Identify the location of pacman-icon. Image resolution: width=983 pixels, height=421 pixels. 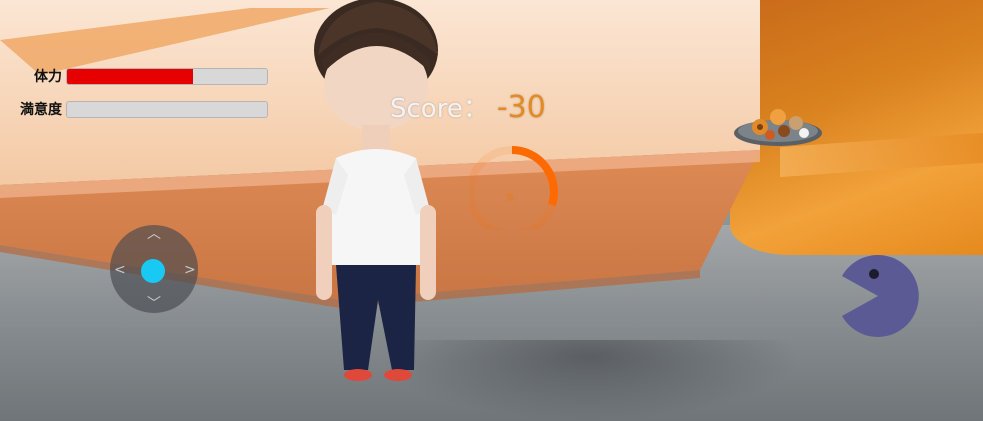
(878, 296).